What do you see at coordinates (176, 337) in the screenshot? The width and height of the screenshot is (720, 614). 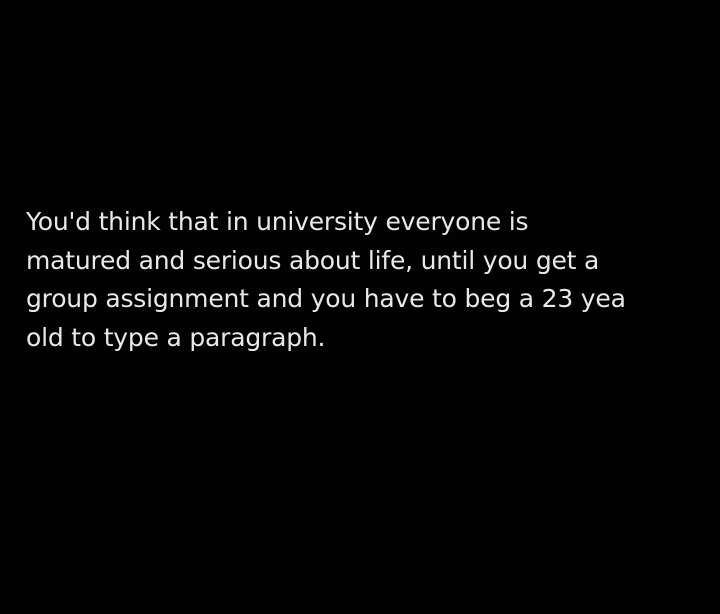 I see `post-text-line-4: old to type a paragraph.` at bounding box center [176, 337].